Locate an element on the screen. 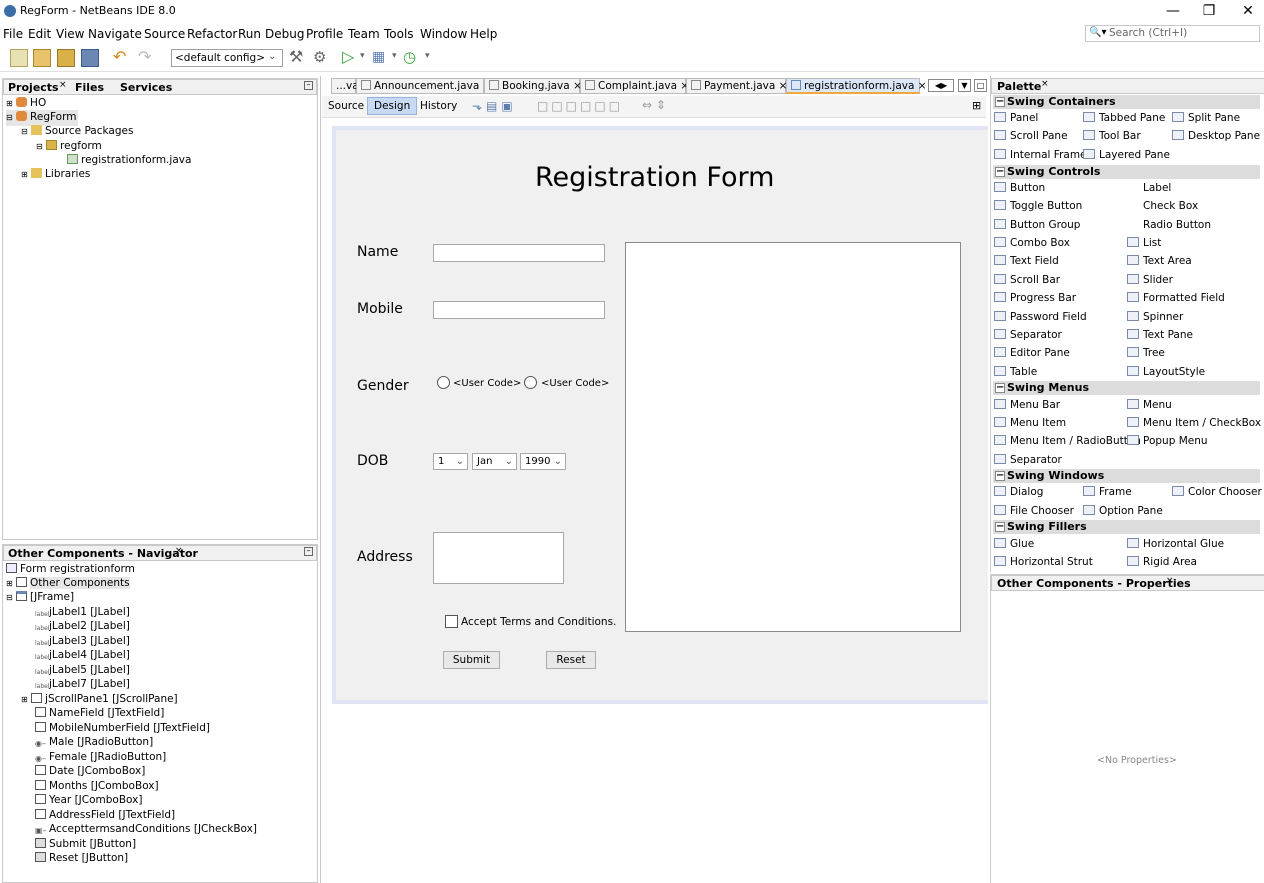 The height and width of the screenshot is (883, 1264). tab-list-icon: ▼ is located at coordinates (964, 85).